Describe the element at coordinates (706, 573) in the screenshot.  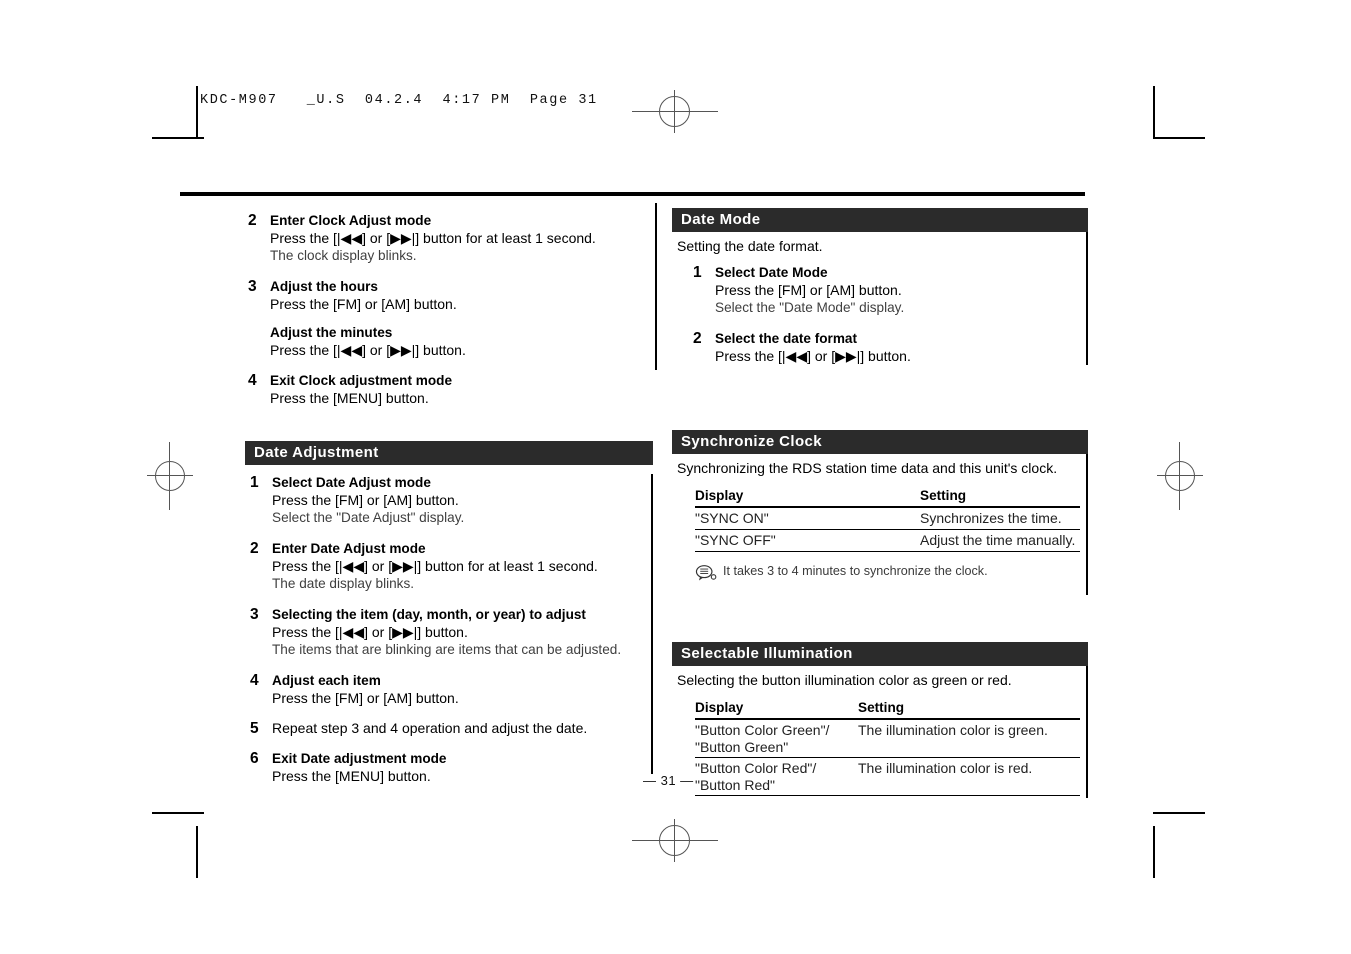
I see `note-bubble-icon` at that location.